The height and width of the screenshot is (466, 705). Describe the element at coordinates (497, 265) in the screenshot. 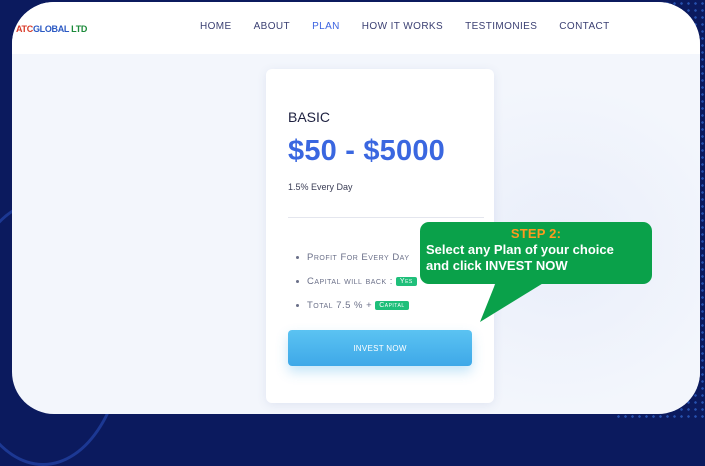

I see `callout-line-2: and click INVEST NOW` at that location.